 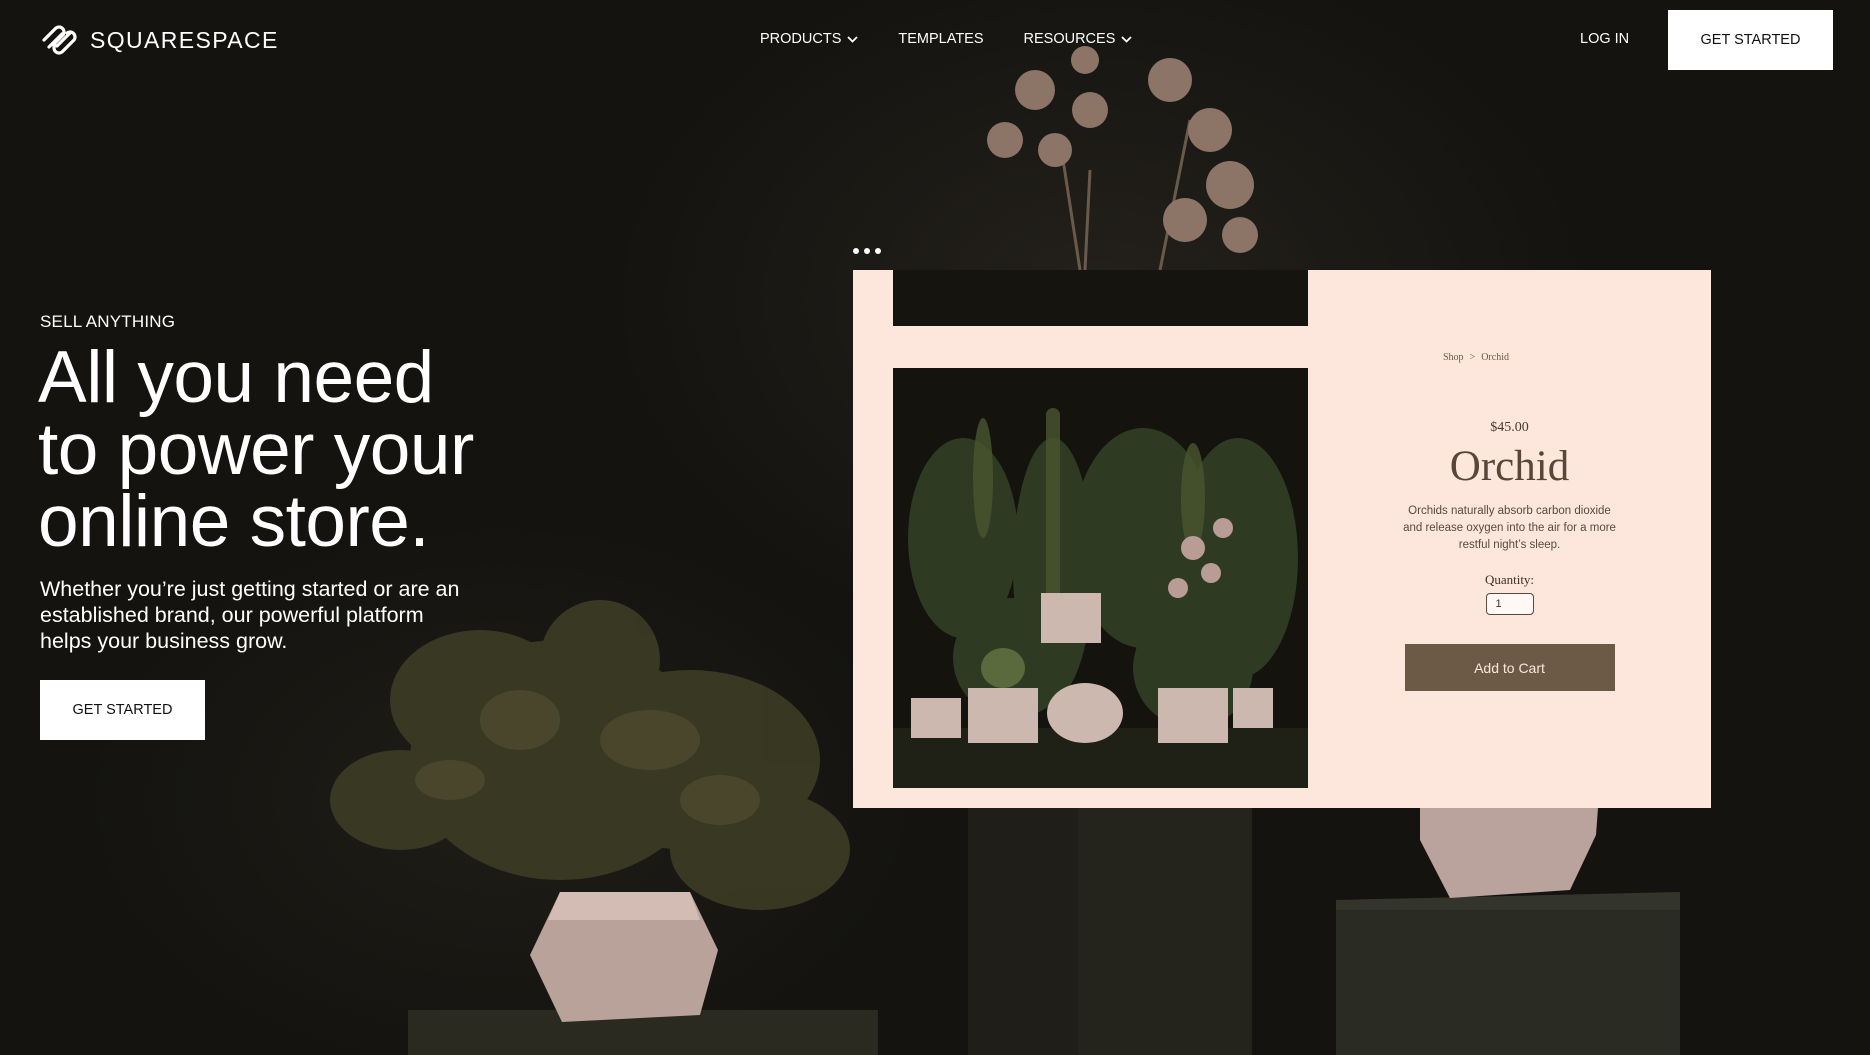 I want to click on nav-templates: TEMPLATES, so click(x=940, y=39).